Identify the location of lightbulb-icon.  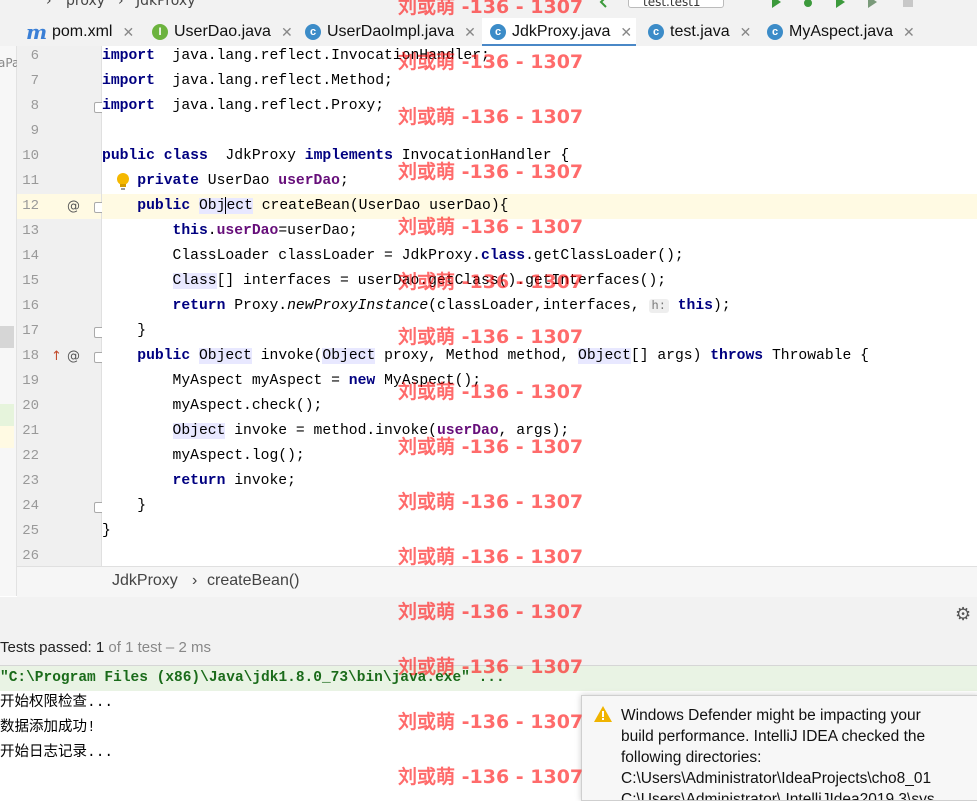
(123, 182).